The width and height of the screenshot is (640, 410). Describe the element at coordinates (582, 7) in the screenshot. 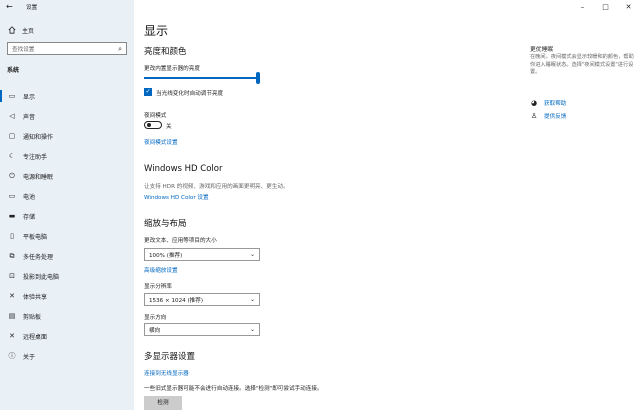

I see `minimize-button: –` at that location.